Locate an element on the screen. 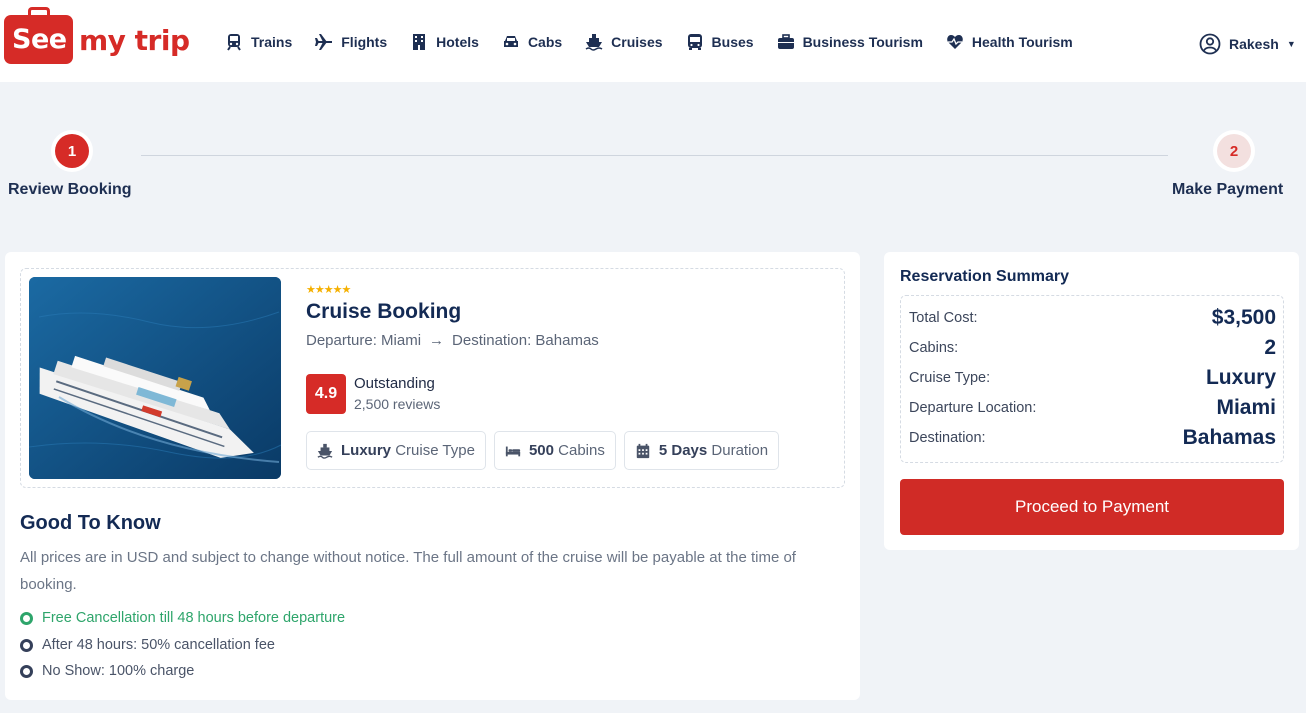  nav-label: Hotels is located at coordinates (457, 42).